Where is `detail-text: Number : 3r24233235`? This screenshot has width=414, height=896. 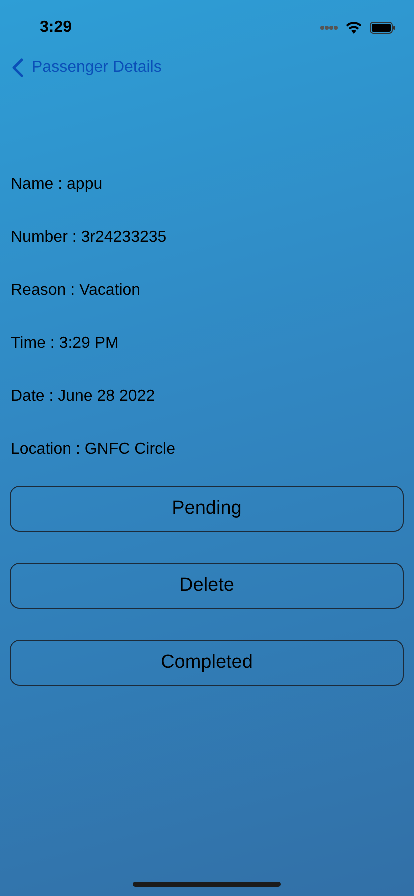
detail-text: Number : 3r24233235 is located at coordinates (89, 238).